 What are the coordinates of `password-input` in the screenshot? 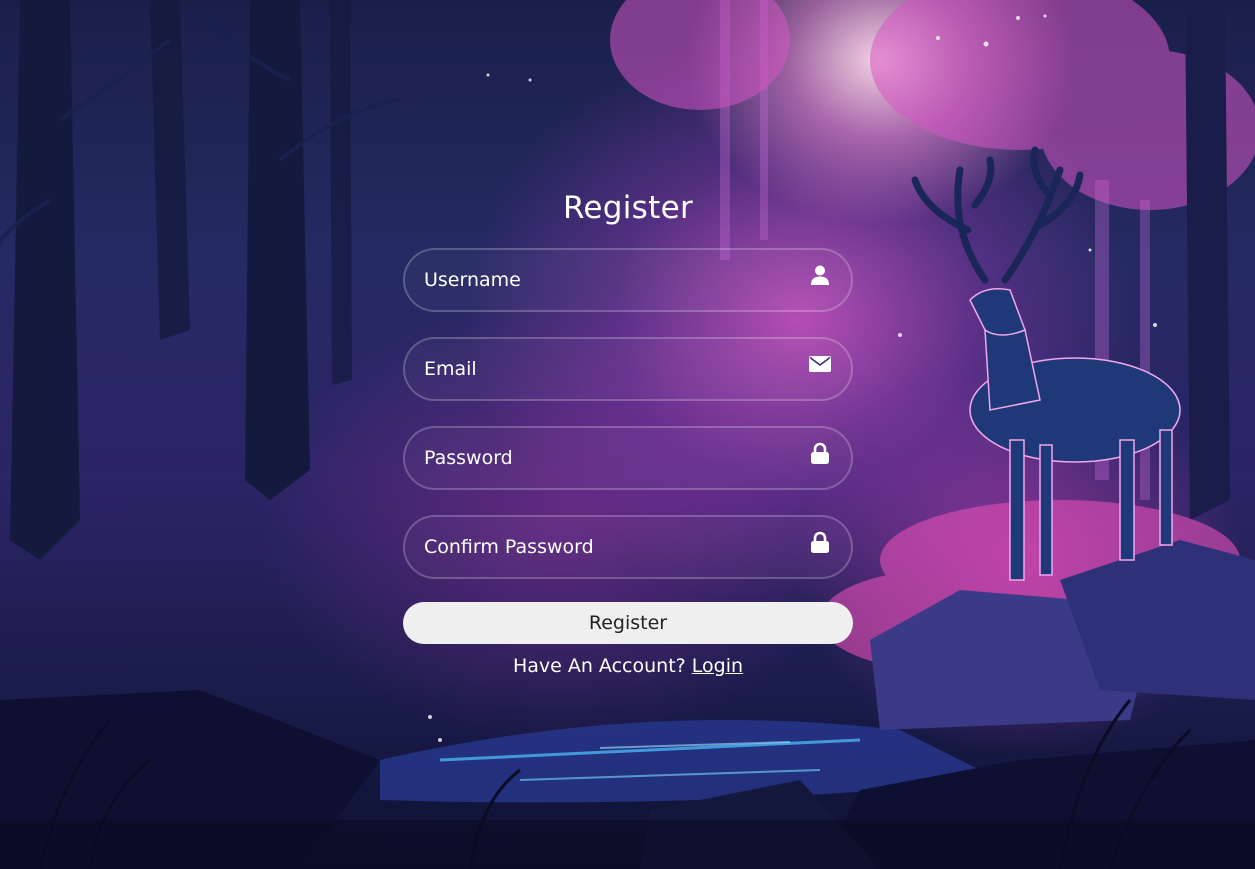 It's located at (628, 458).